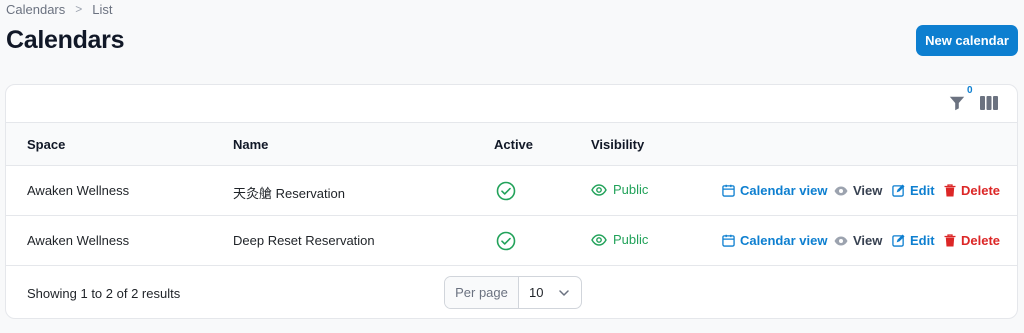 The width and height of the screenshot is (1024, 333). I want to click on per-page-control: Per page 10, so click(513, 292).